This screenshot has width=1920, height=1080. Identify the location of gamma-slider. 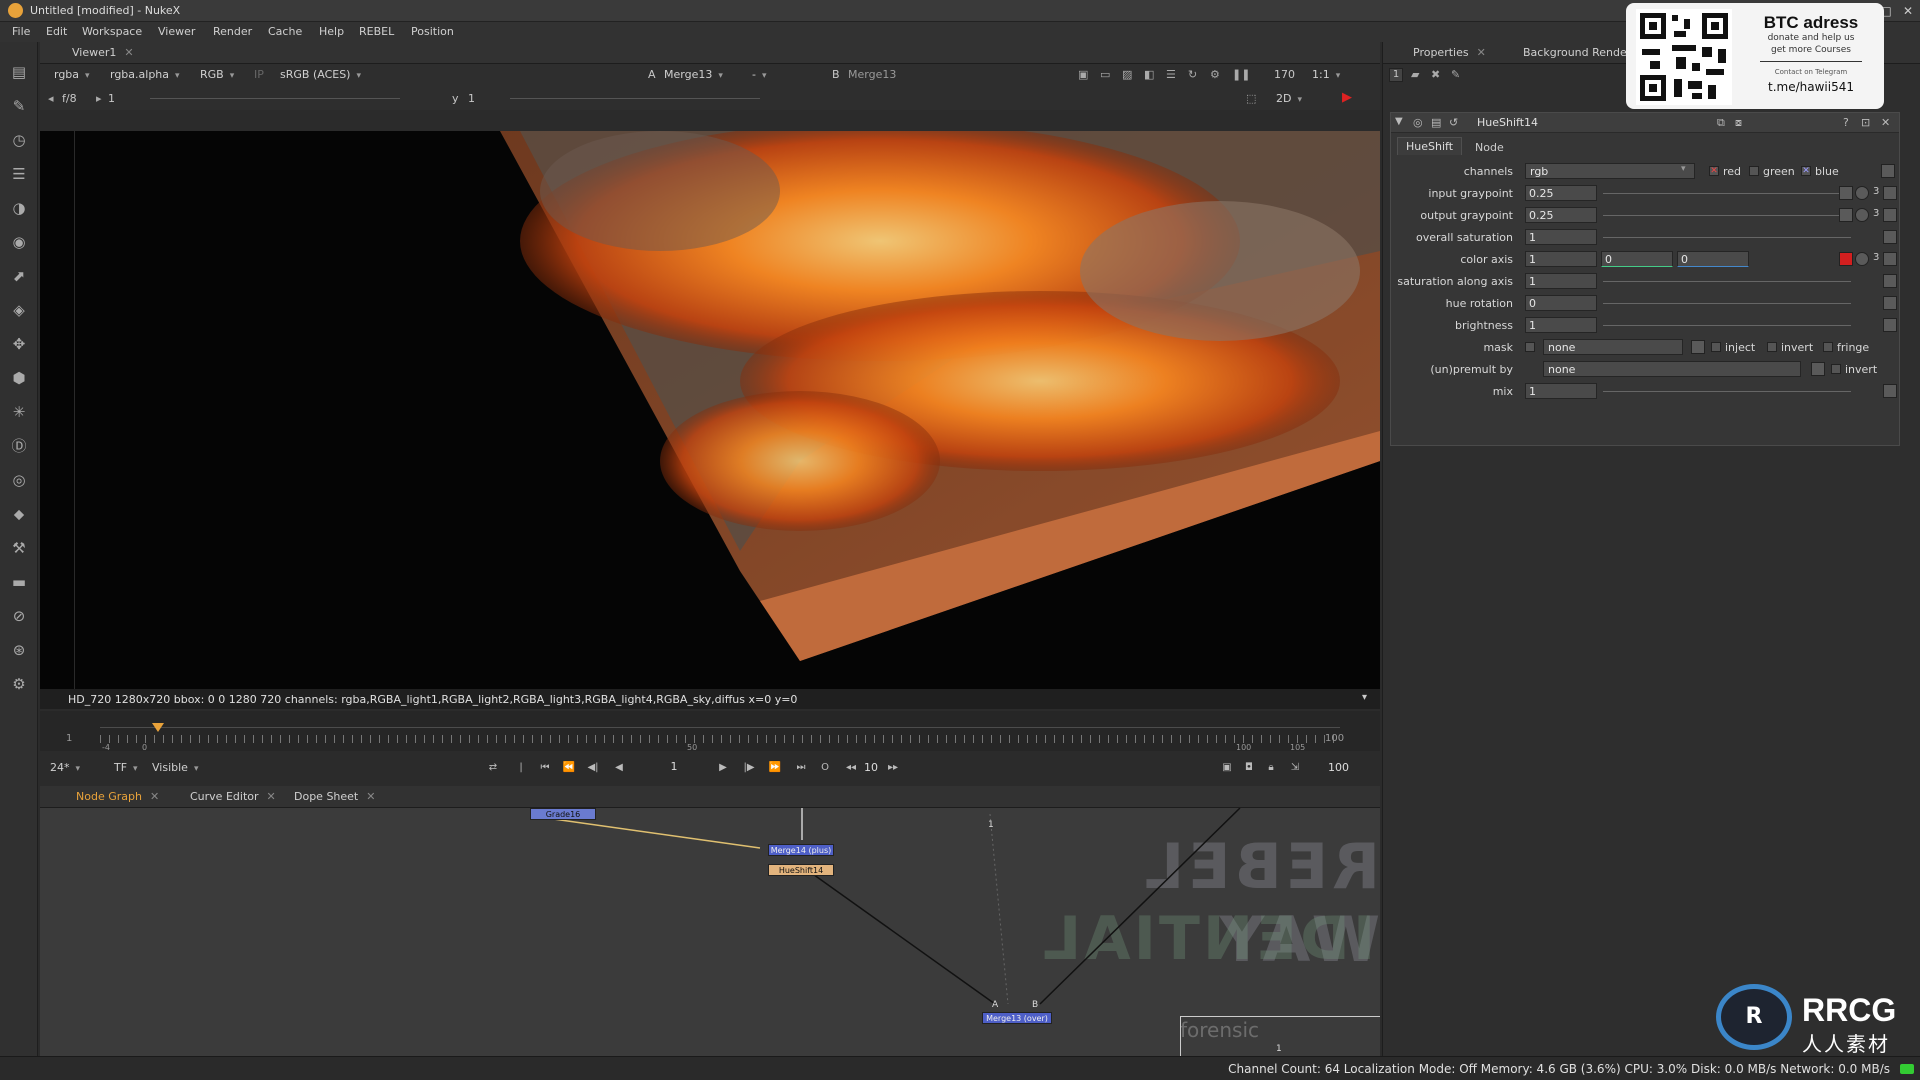
(635, 98).